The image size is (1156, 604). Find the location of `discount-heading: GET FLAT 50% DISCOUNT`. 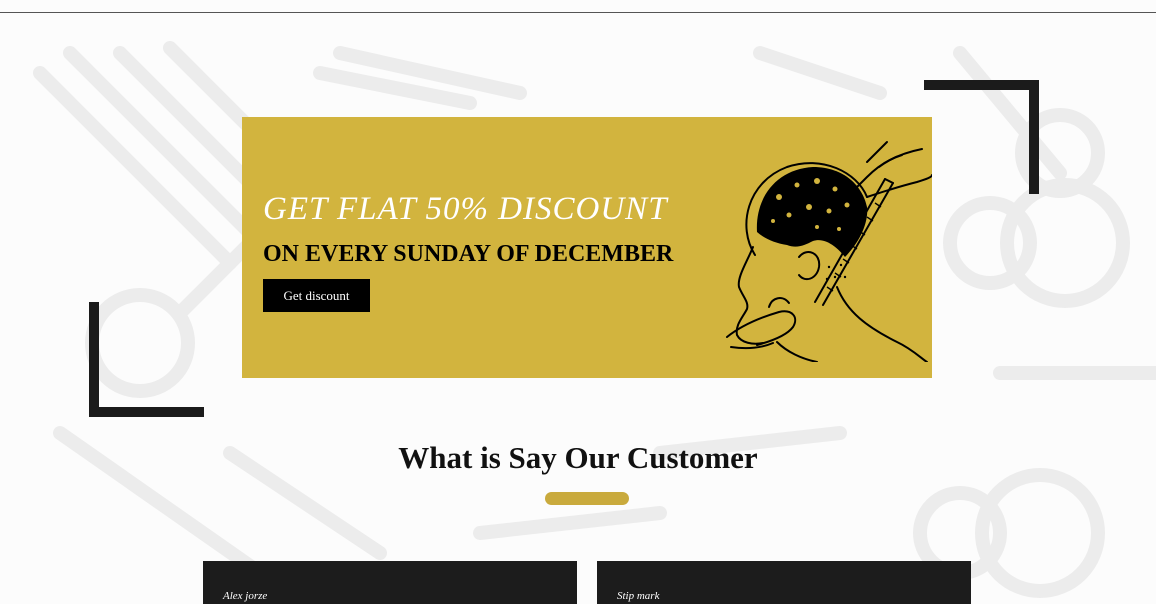

discount-heading: GET FLAT 50% DISCOUNT is located at coordinates (465, 209).